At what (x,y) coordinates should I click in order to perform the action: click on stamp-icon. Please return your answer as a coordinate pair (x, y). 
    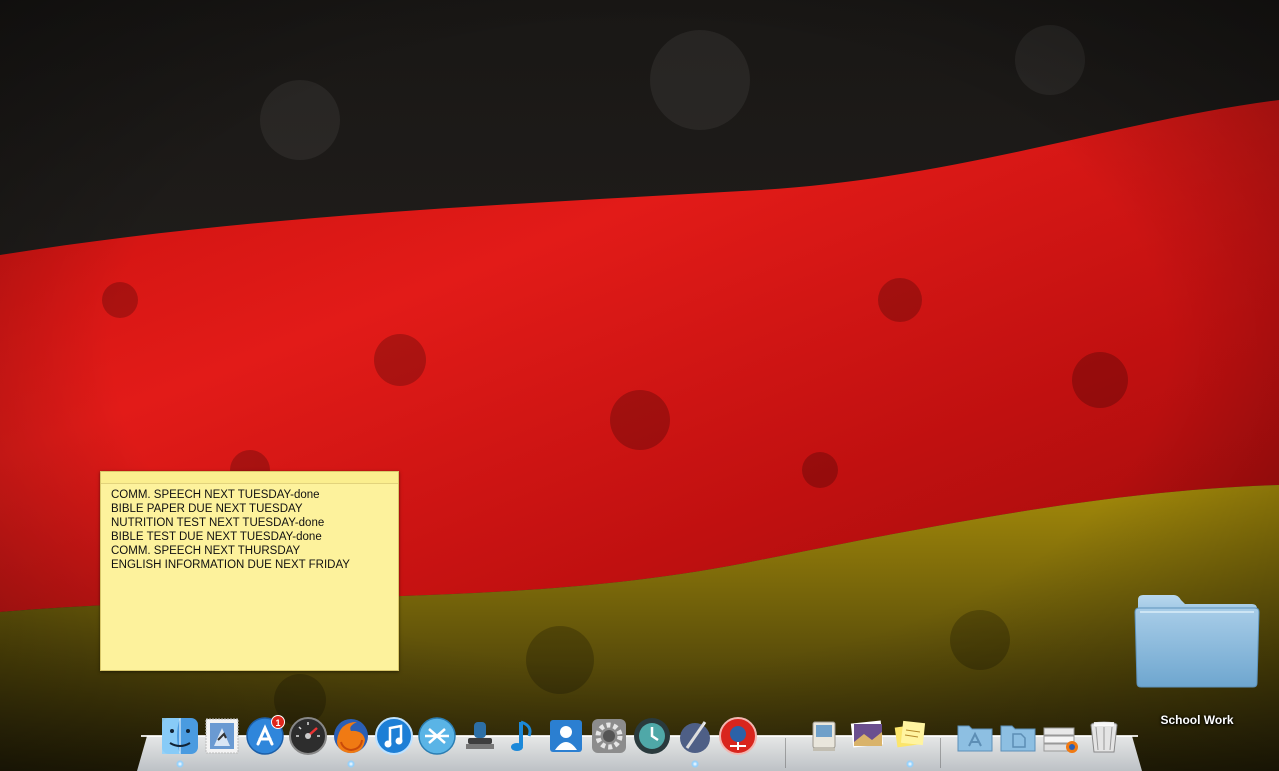
    Looking at the image, I should click on (480, 736).